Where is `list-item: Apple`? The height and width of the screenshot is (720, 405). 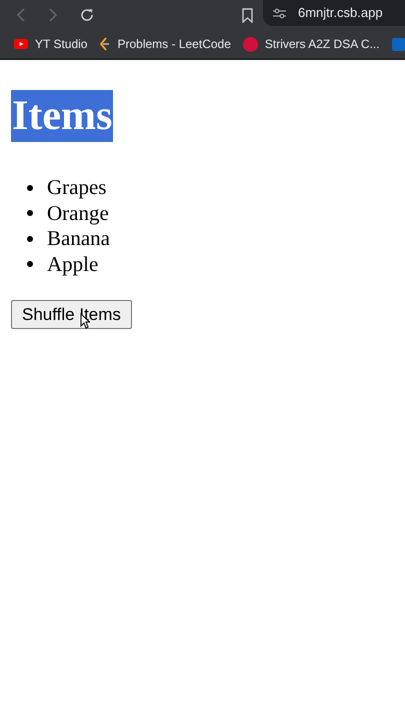 list-item: Apple is located at coordinates (72, 264).